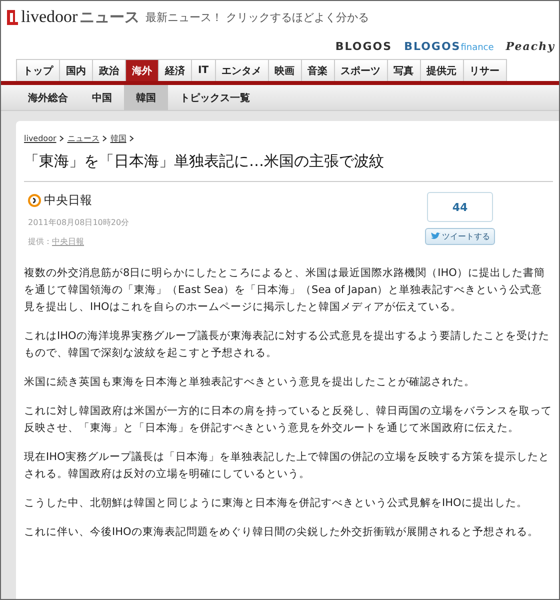 The width and height of the screenshot is (560, 600). What do you see at coordinates (442, 70) in the screenshot?
I see `nav-tab: 提供元` at bounding box center [442, 70].